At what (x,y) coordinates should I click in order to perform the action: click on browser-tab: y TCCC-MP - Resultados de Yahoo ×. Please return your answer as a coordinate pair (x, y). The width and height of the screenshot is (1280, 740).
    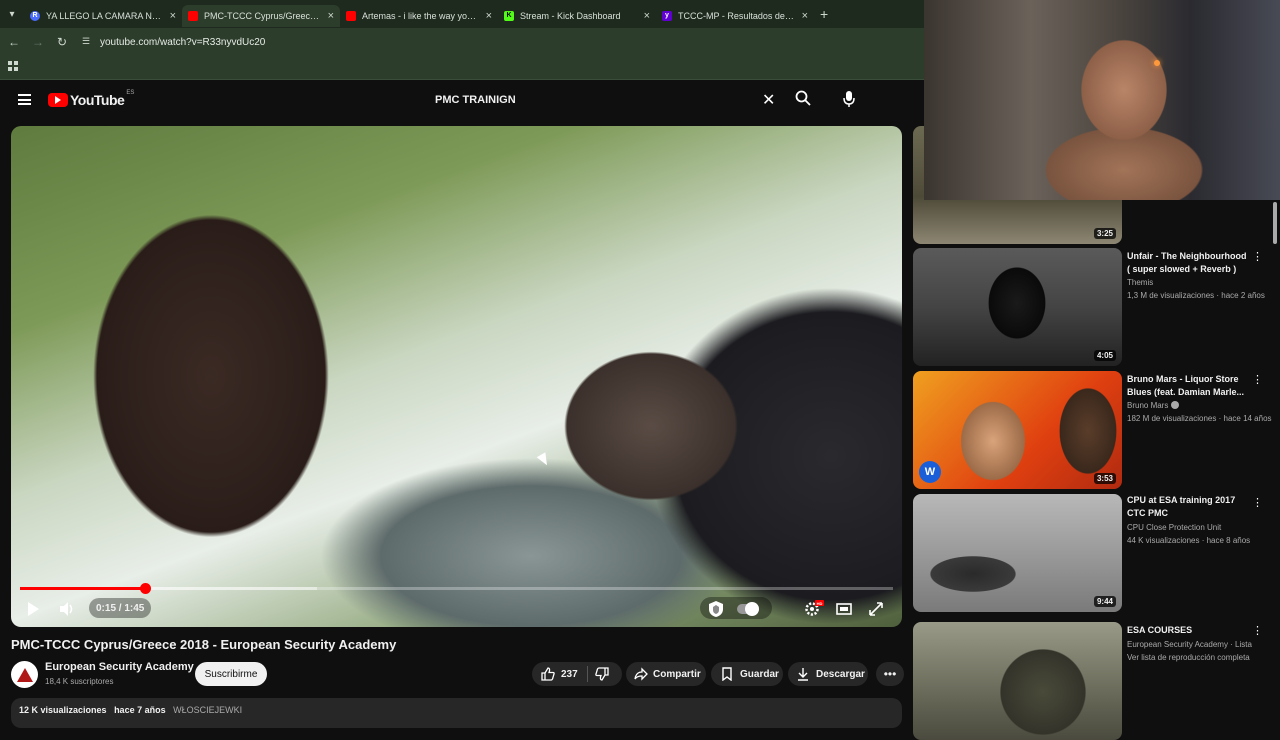
    Looking at the image, I should click on (735, 16).